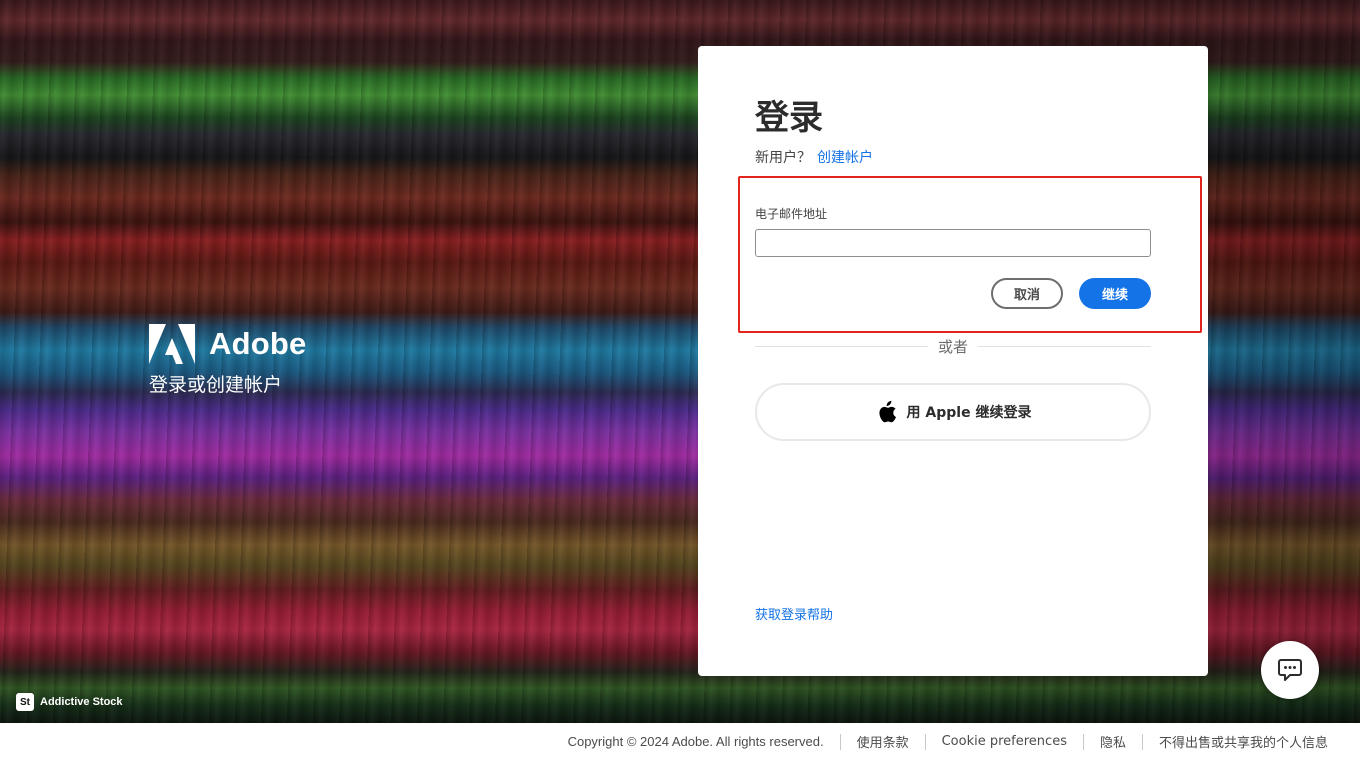  I want to click on new-user-prompt: 新用户？, so click(783, 158).